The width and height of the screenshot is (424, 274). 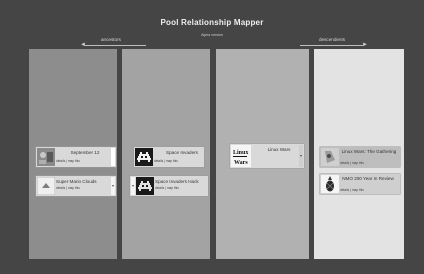 What do you see at coordinates (332, 39) in the screenshot?
I see `descendents-label: descendents` at bounding box center [332, 39].